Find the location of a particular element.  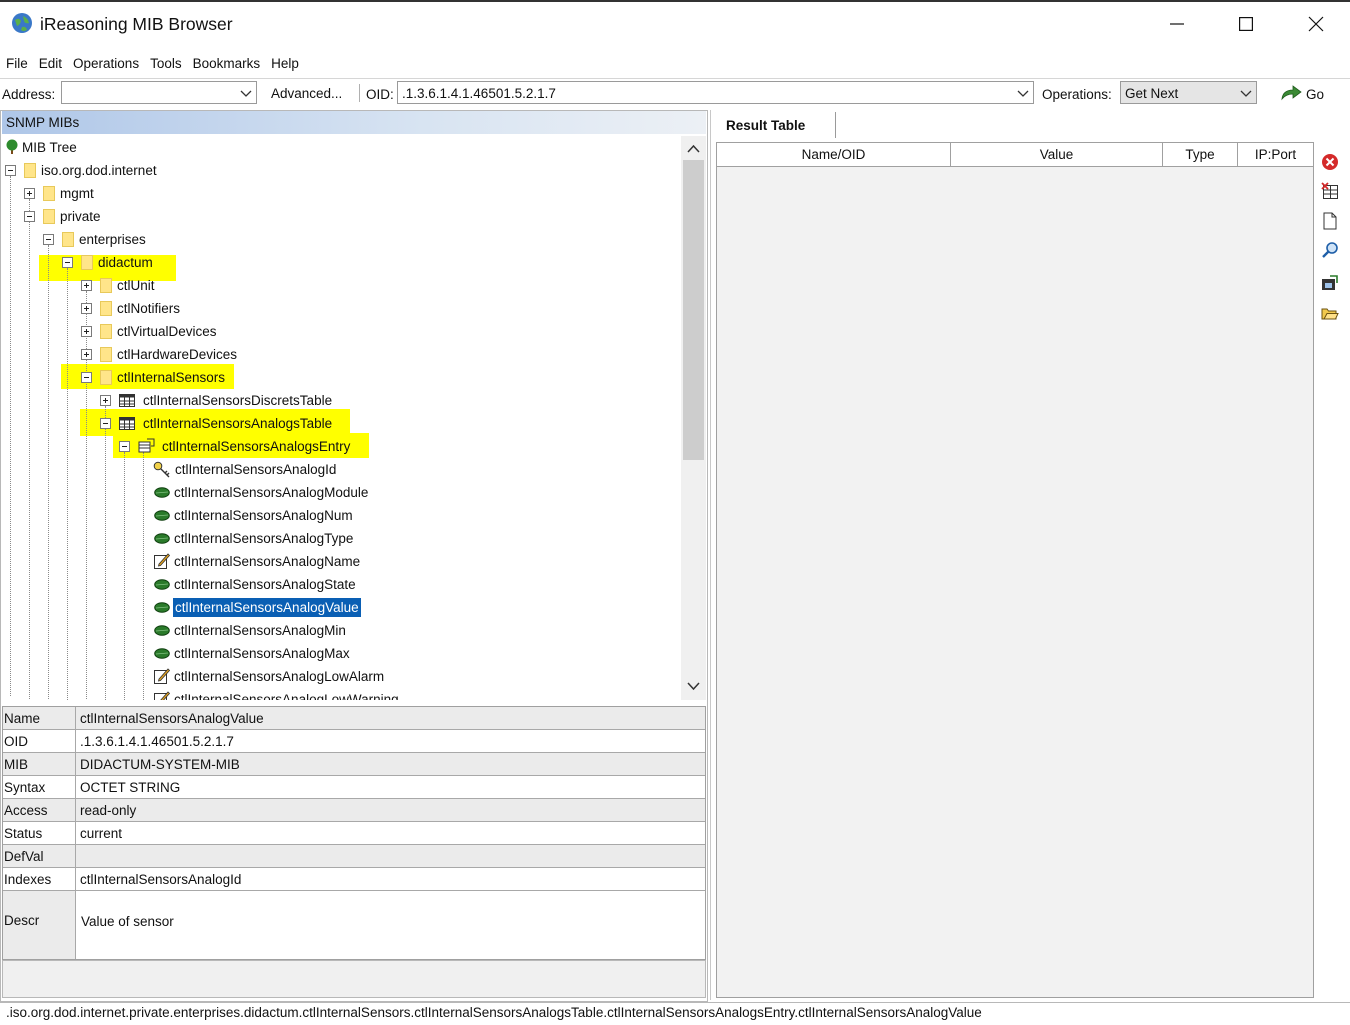

document-icon is located at coordinates (1330, 221).